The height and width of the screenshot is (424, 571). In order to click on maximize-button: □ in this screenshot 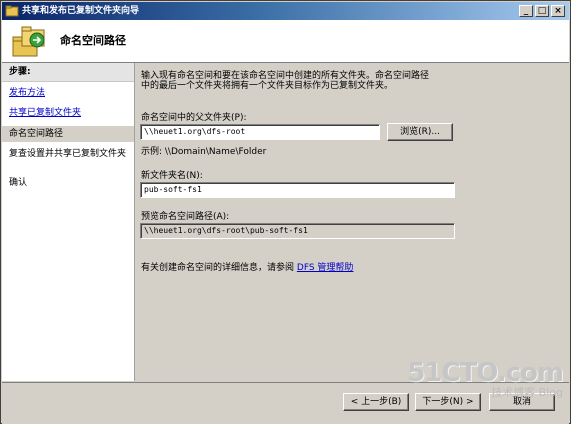, I will do `click(542, 11)`.